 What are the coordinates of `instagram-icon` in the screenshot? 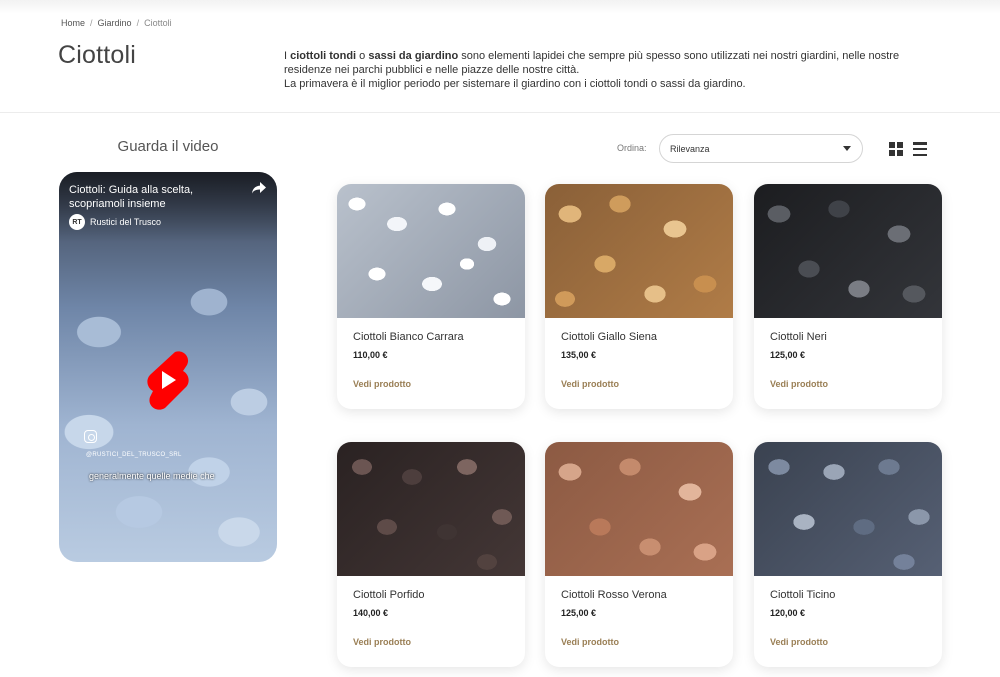 It's located at (90, 436).